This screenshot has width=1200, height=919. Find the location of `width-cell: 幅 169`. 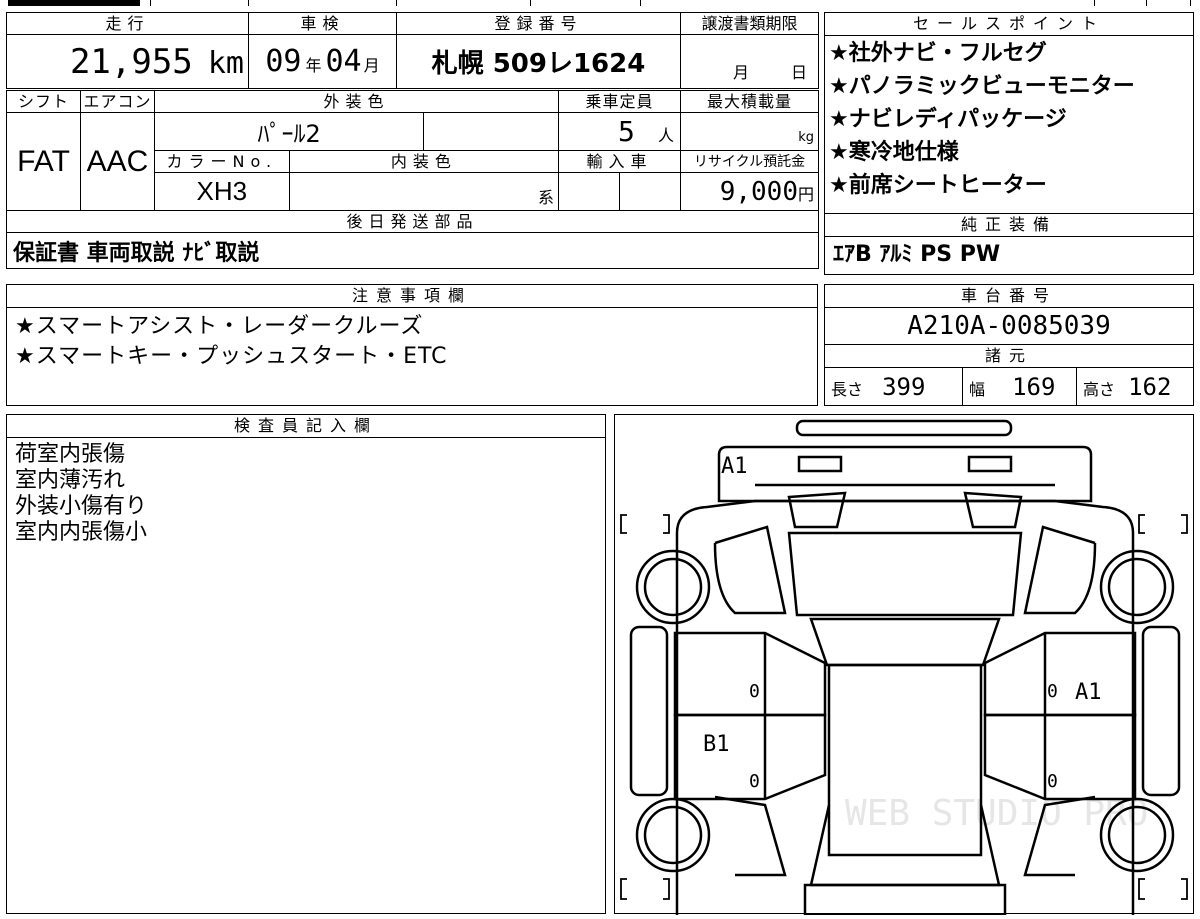

width-cell: 幅 169 is located at coordinates (1020, 387).